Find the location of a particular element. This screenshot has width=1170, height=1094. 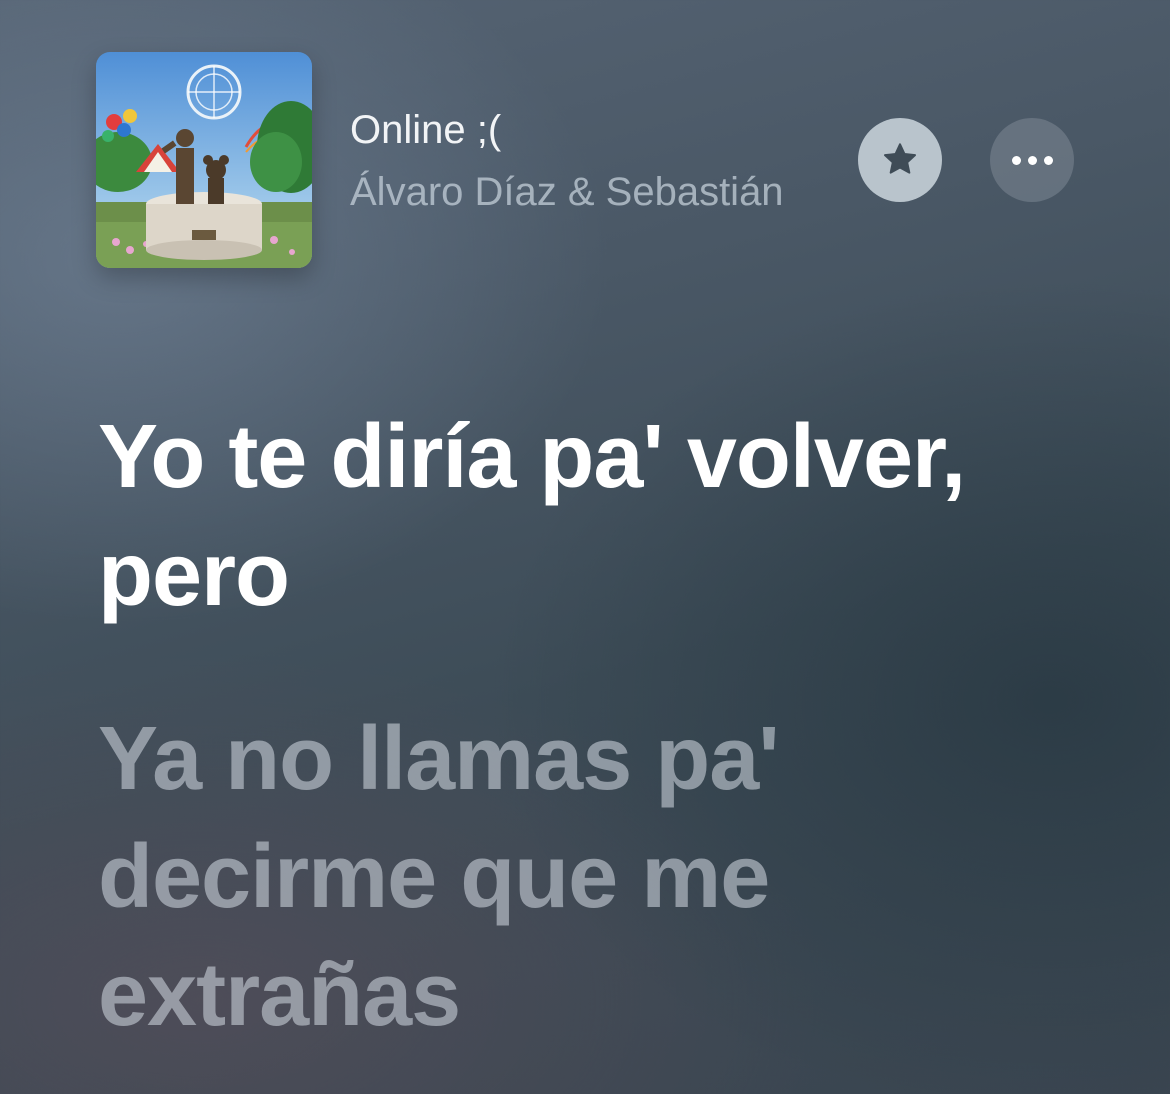

album-artwork is located at coordinates (204, 160).